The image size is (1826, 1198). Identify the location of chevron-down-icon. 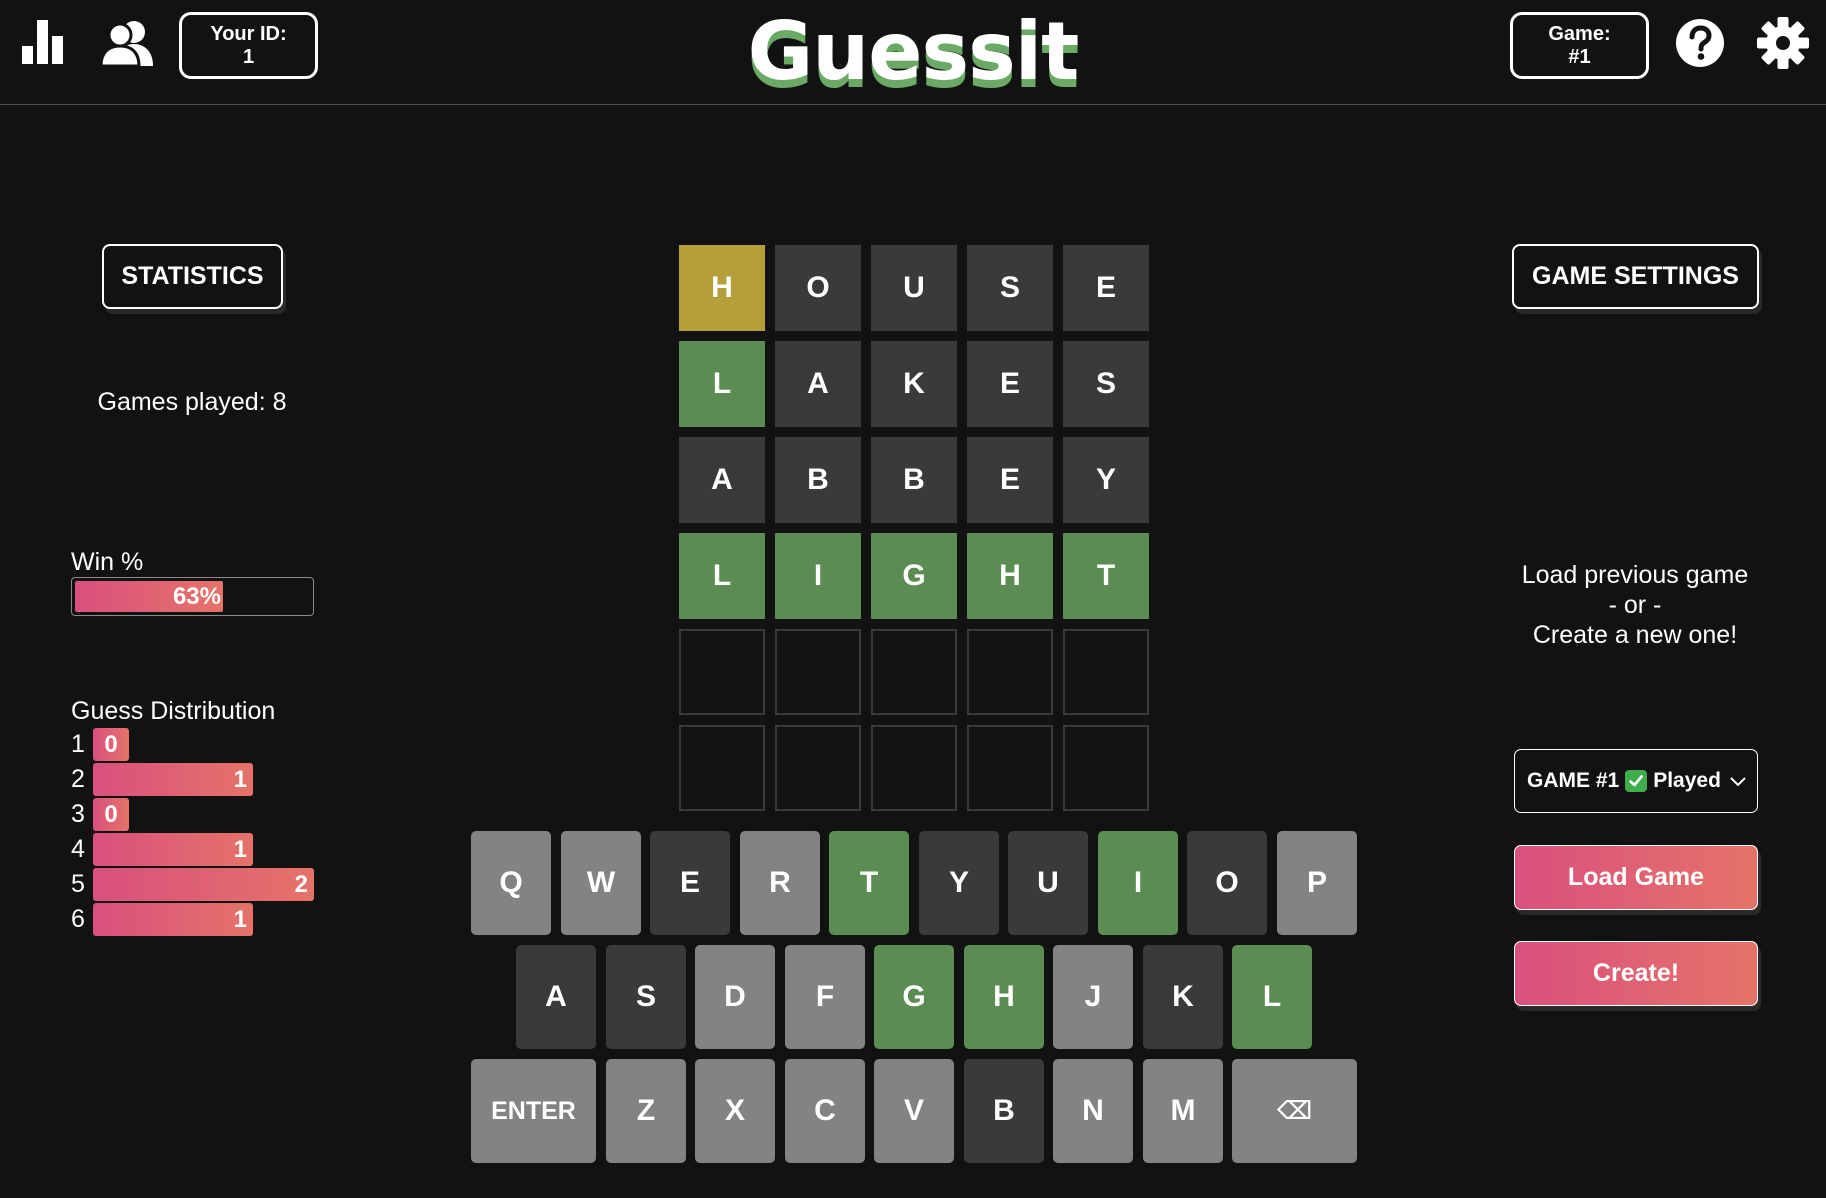
(1738, 781).